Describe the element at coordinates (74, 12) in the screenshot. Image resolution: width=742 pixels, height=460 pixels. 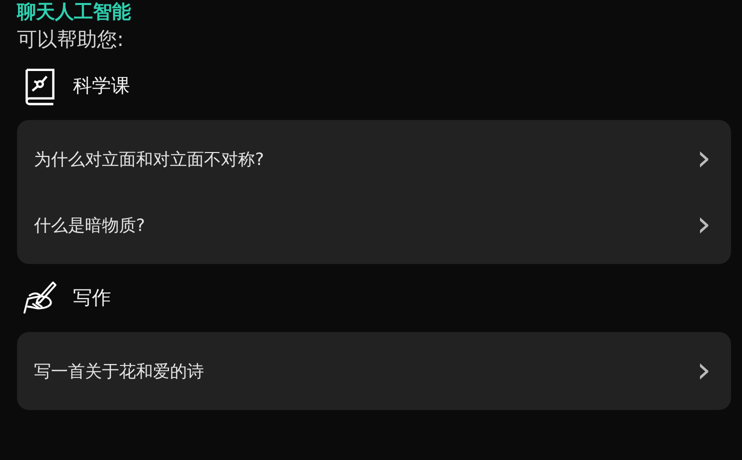
I see `app-title: 聊天人工智能` at that location.